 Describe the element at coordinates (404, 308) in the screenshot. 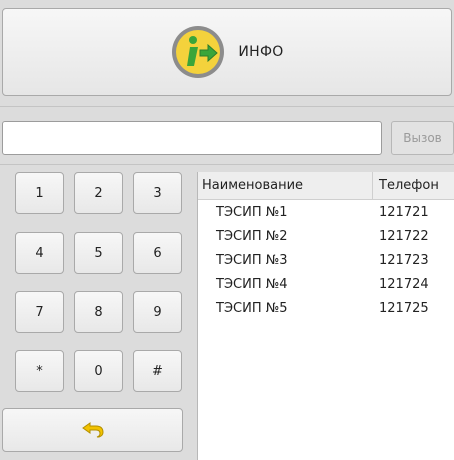

I see `contact-phone: 121725` at that location.